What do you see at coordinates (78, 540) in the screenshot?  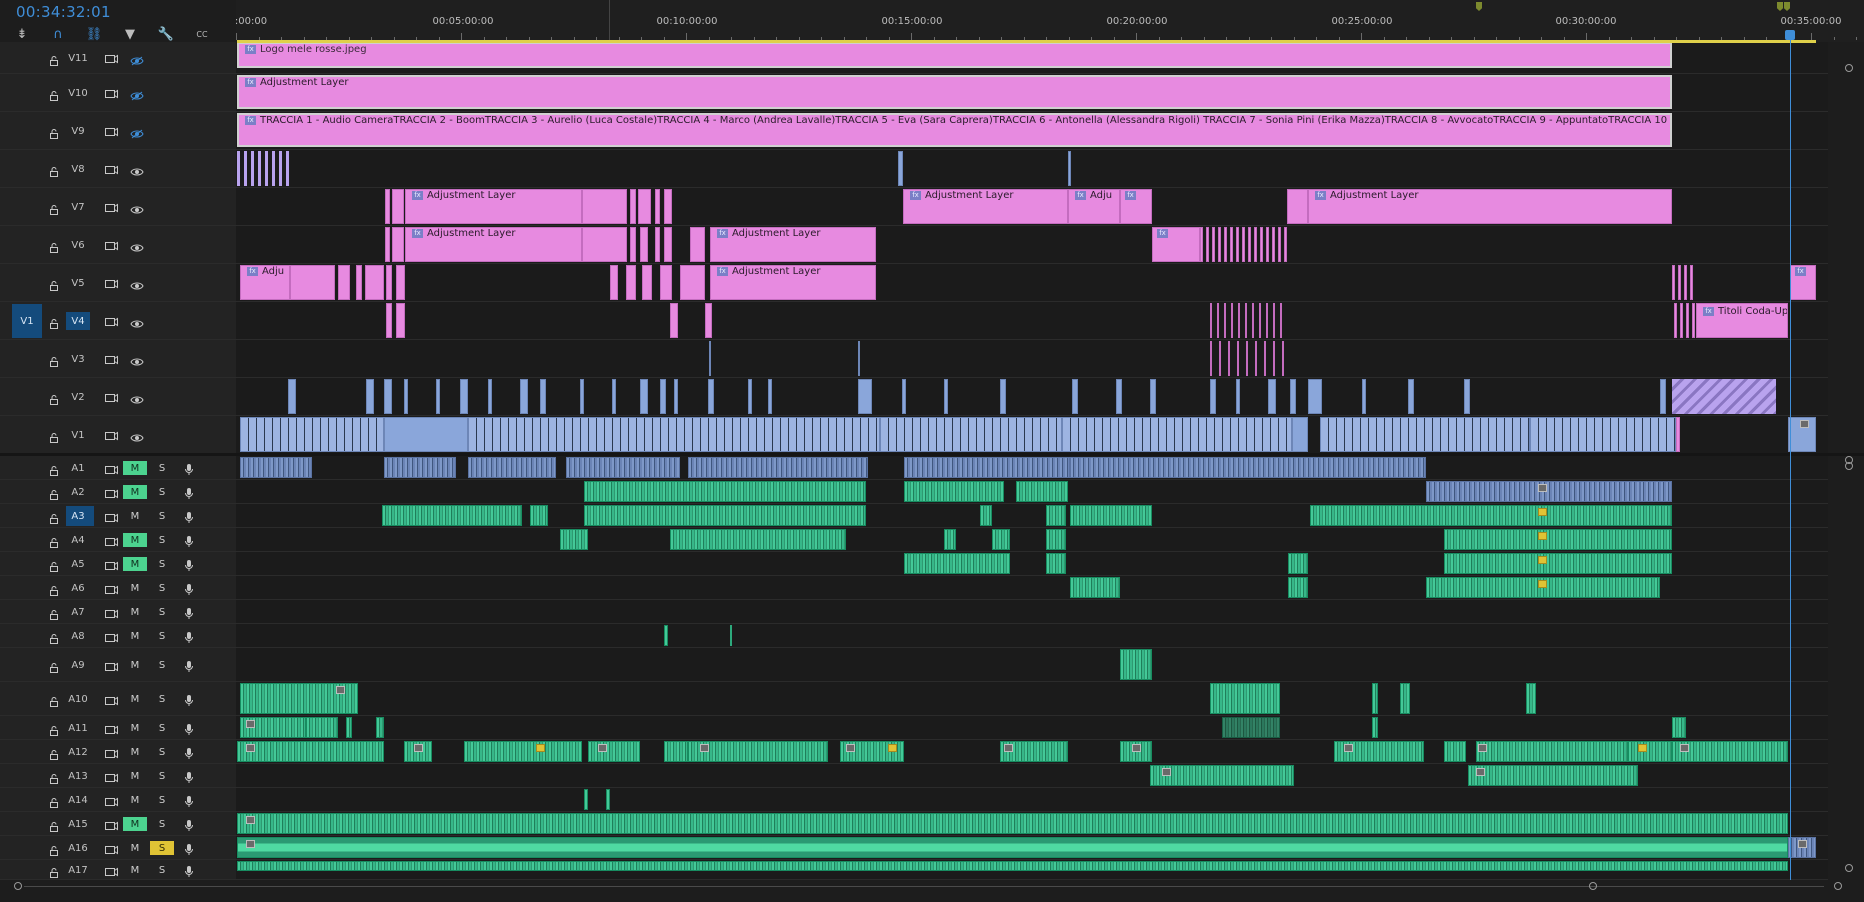 I see `track-name: A4` at bounding box center [78, 540].